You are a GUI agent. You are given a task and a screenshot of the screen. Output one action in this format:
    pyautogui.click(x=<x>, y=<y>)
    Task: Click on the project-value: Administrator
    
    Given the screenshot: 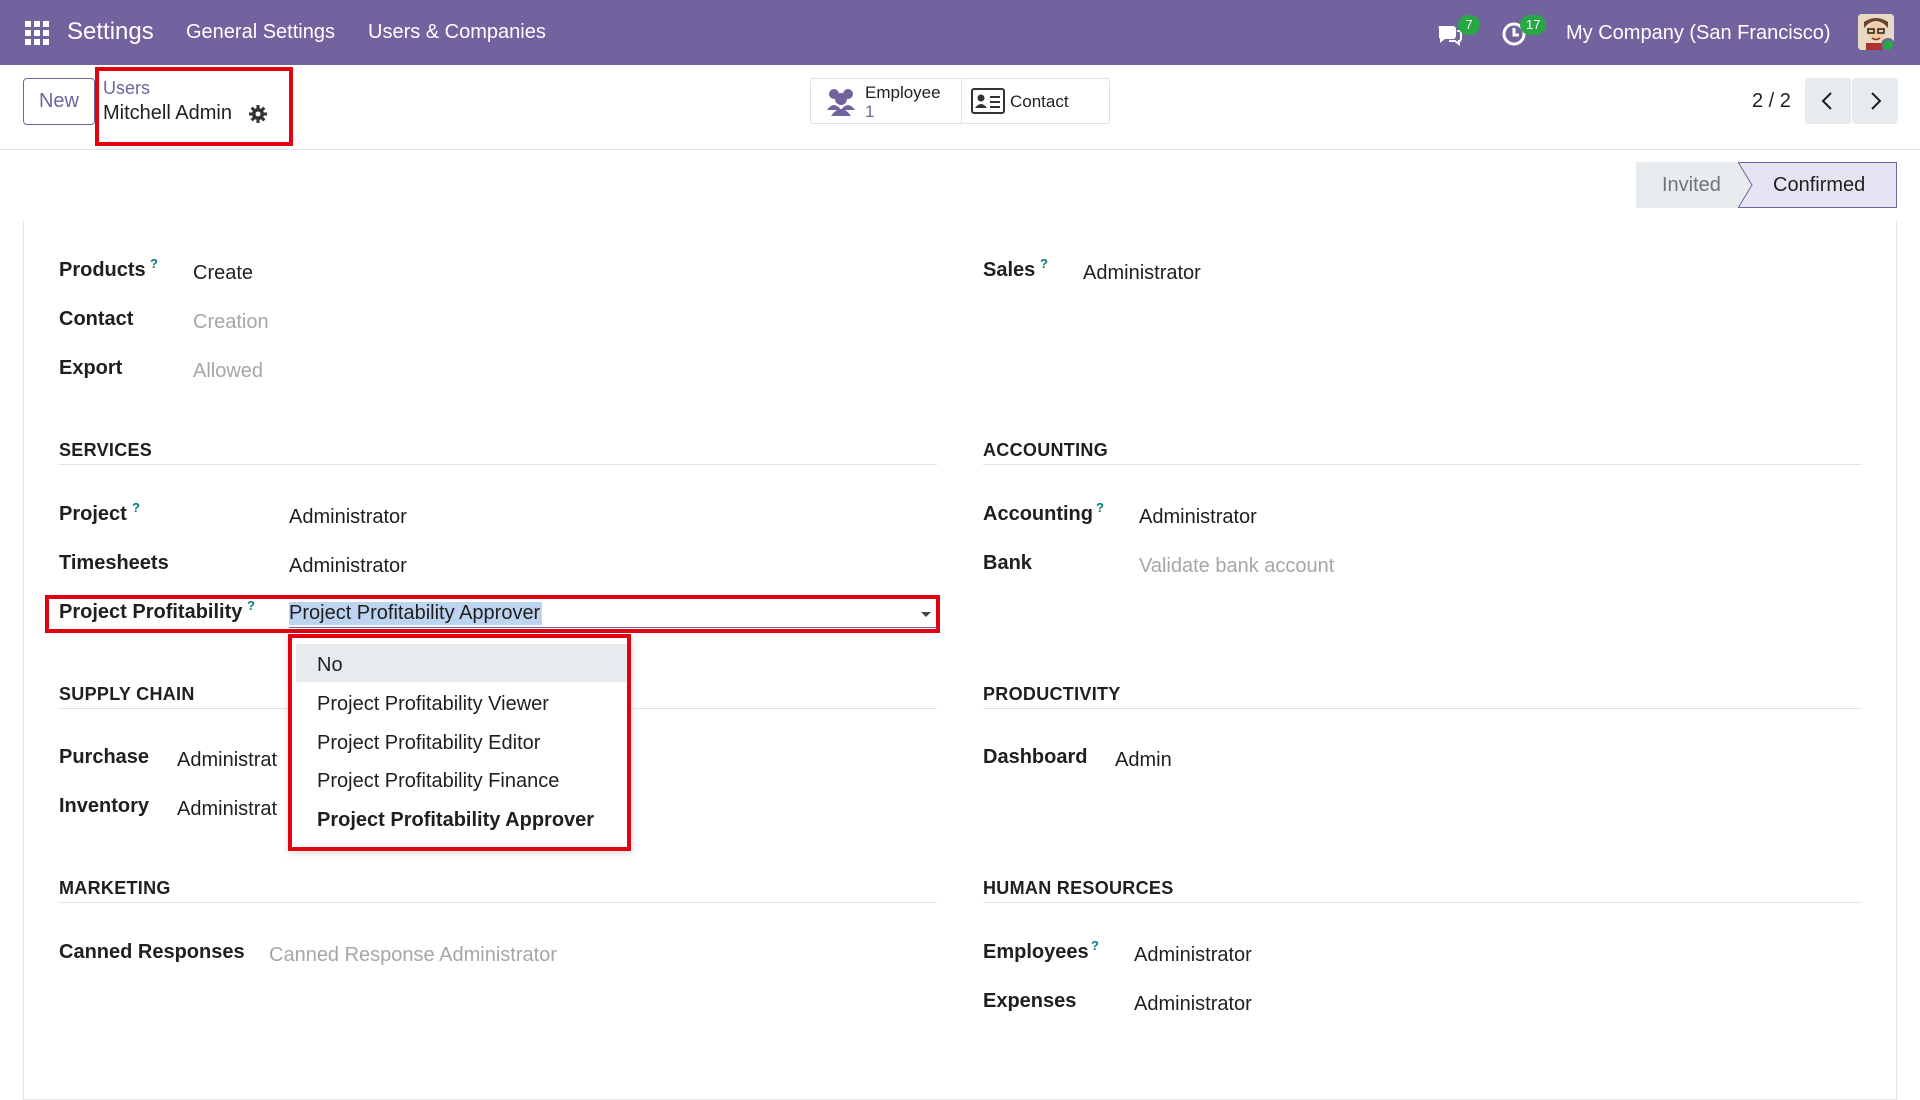 What is the action you would take?
    pyautogui.click(x=348, y=517)
    